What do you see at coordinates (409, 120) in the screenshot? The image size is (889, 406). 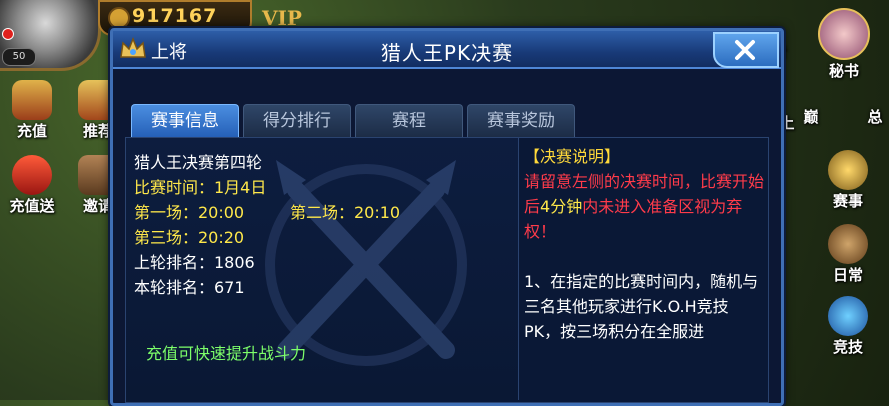 I see `tab-schedule: 赛程` at bounding box center [409, 120].